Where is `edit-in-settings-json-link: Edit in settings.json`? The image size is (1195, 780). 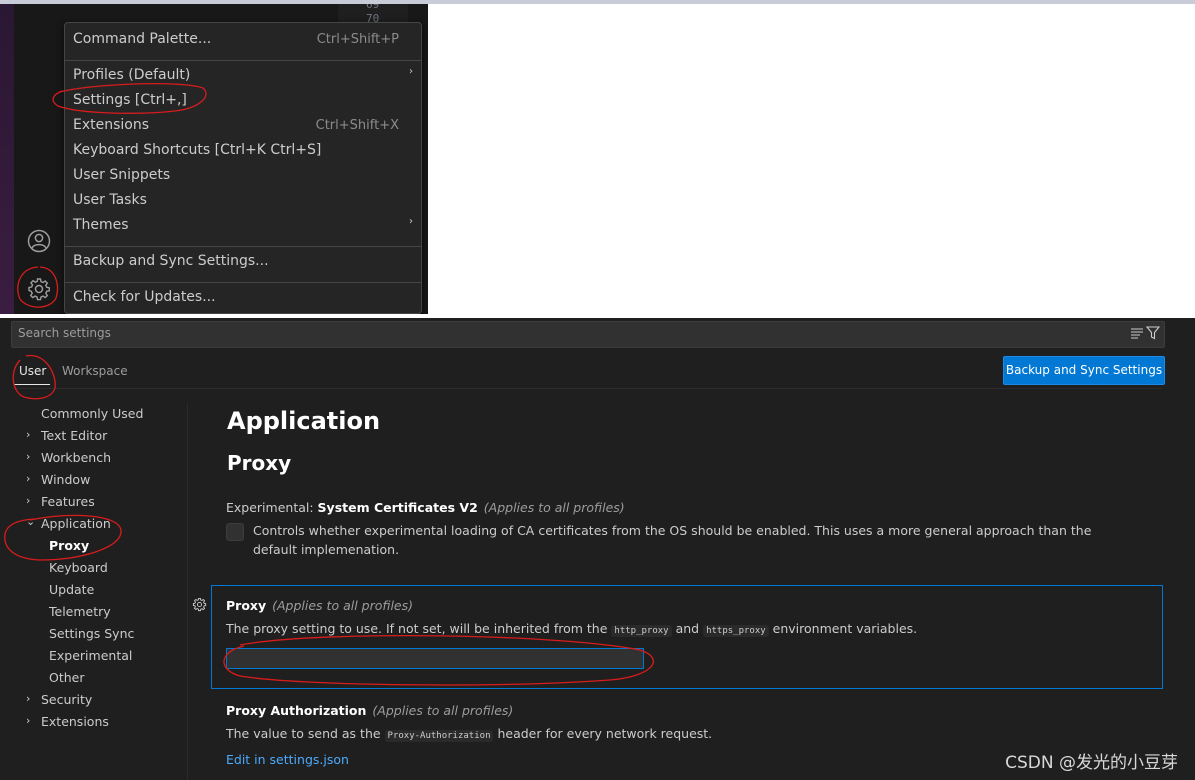
edit-in-settings-json-link: Edit in settings.json is located at coordinates (287, 759).